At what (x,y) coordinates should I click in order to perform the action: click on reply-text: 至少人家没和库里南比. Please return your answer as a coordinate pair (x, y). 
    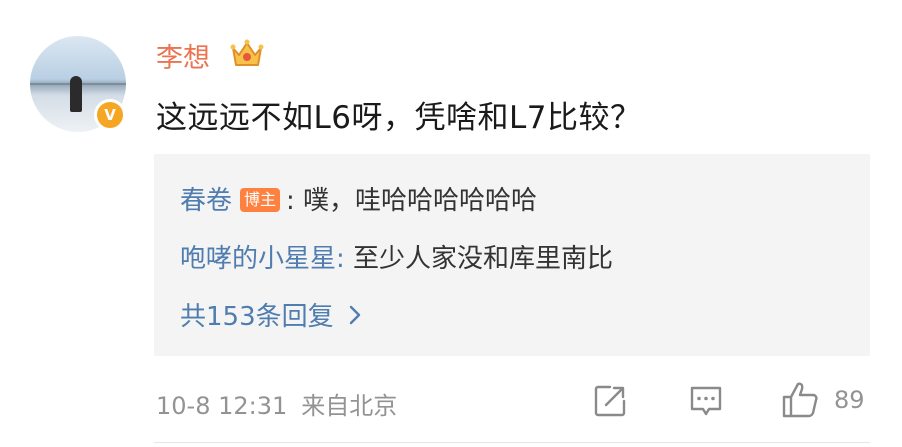
    Looking at the image, I should click on (479, 259).